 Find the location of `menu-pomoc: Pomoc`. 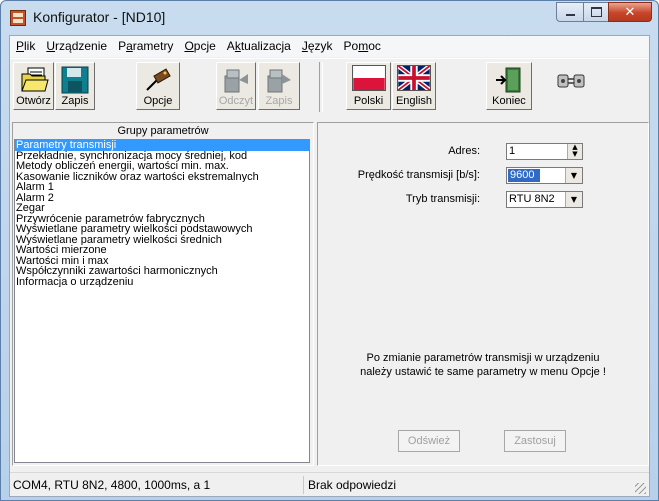

menu-pomoc: Pomoc is located at coordinates (362, 46).